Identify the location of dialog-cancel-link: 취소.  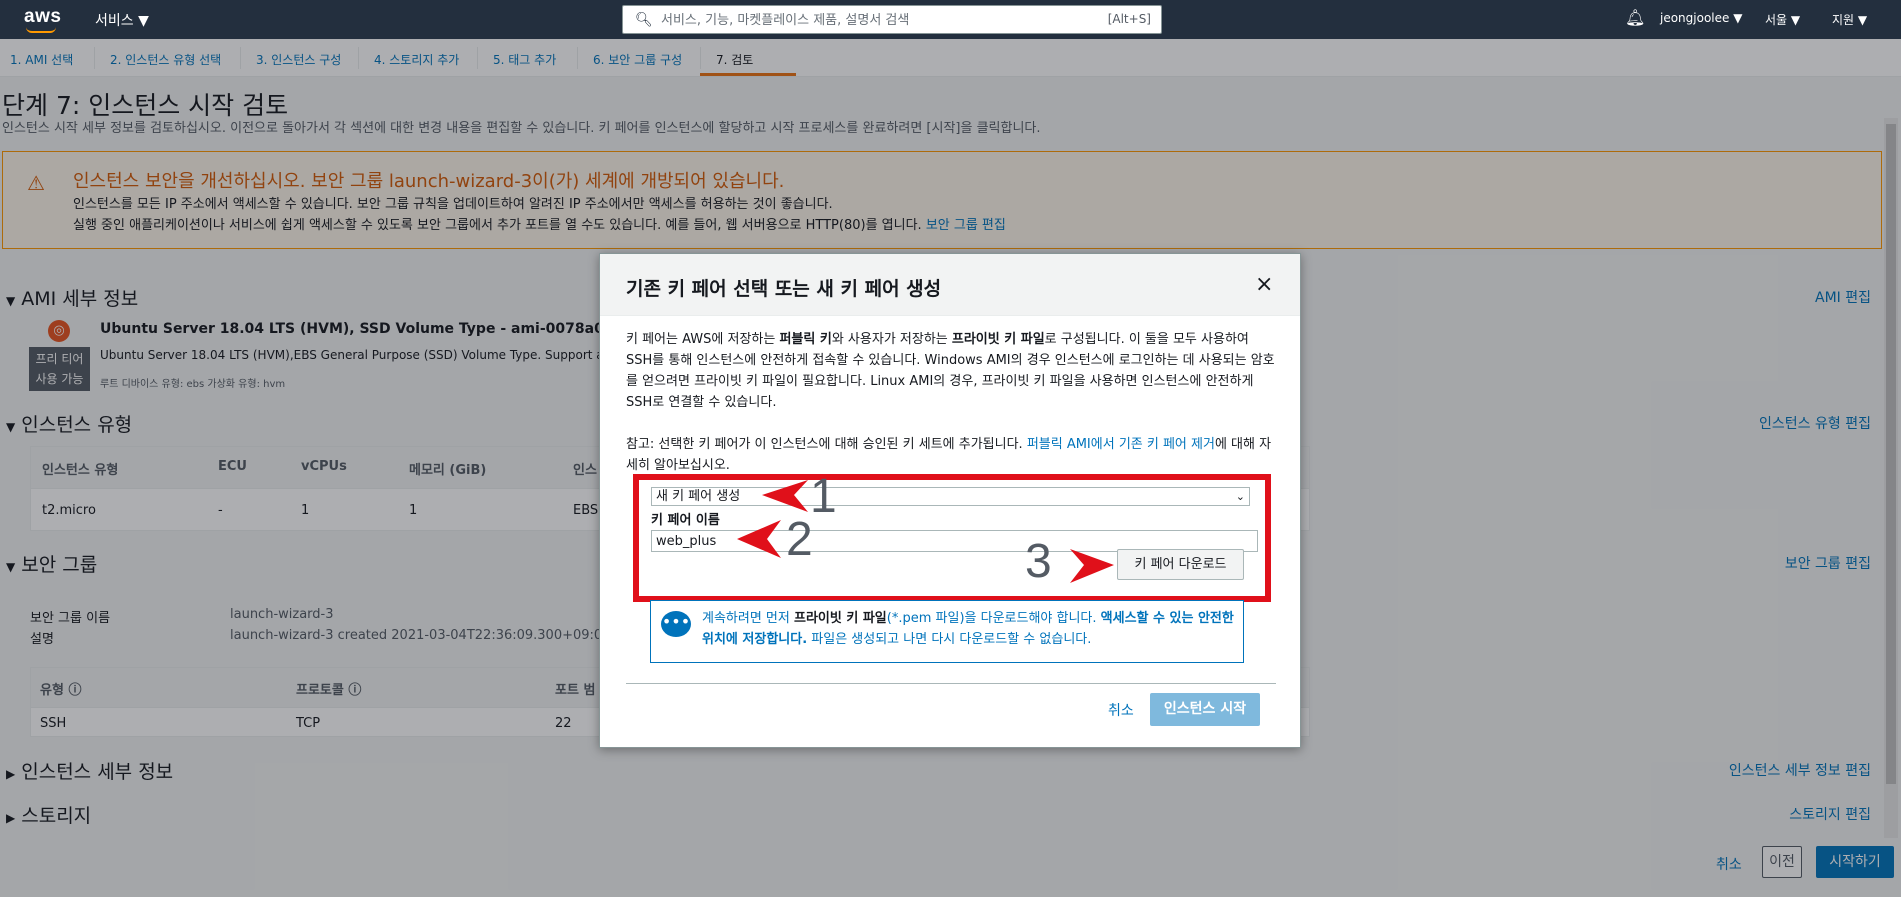
(1121, 710).